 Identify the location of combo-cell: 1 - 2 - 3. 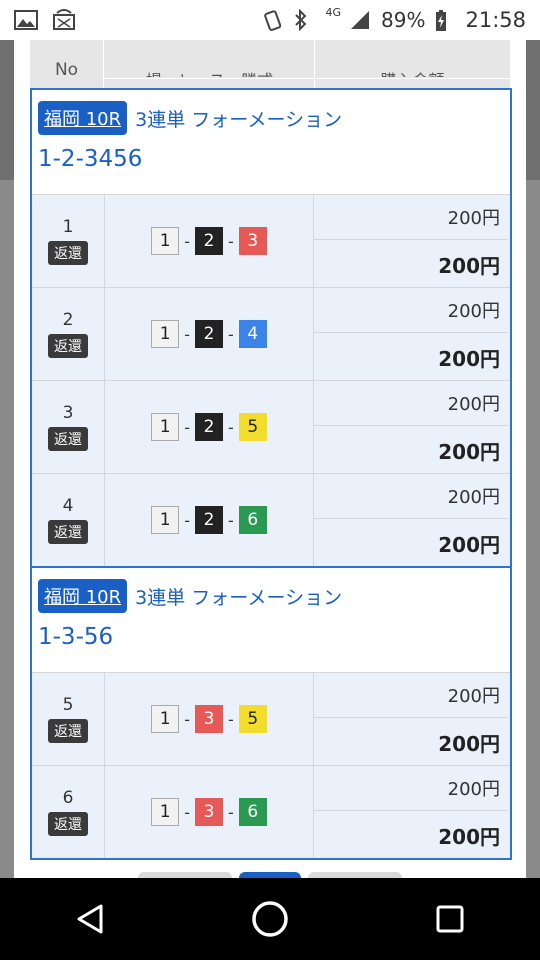
(209, 241).